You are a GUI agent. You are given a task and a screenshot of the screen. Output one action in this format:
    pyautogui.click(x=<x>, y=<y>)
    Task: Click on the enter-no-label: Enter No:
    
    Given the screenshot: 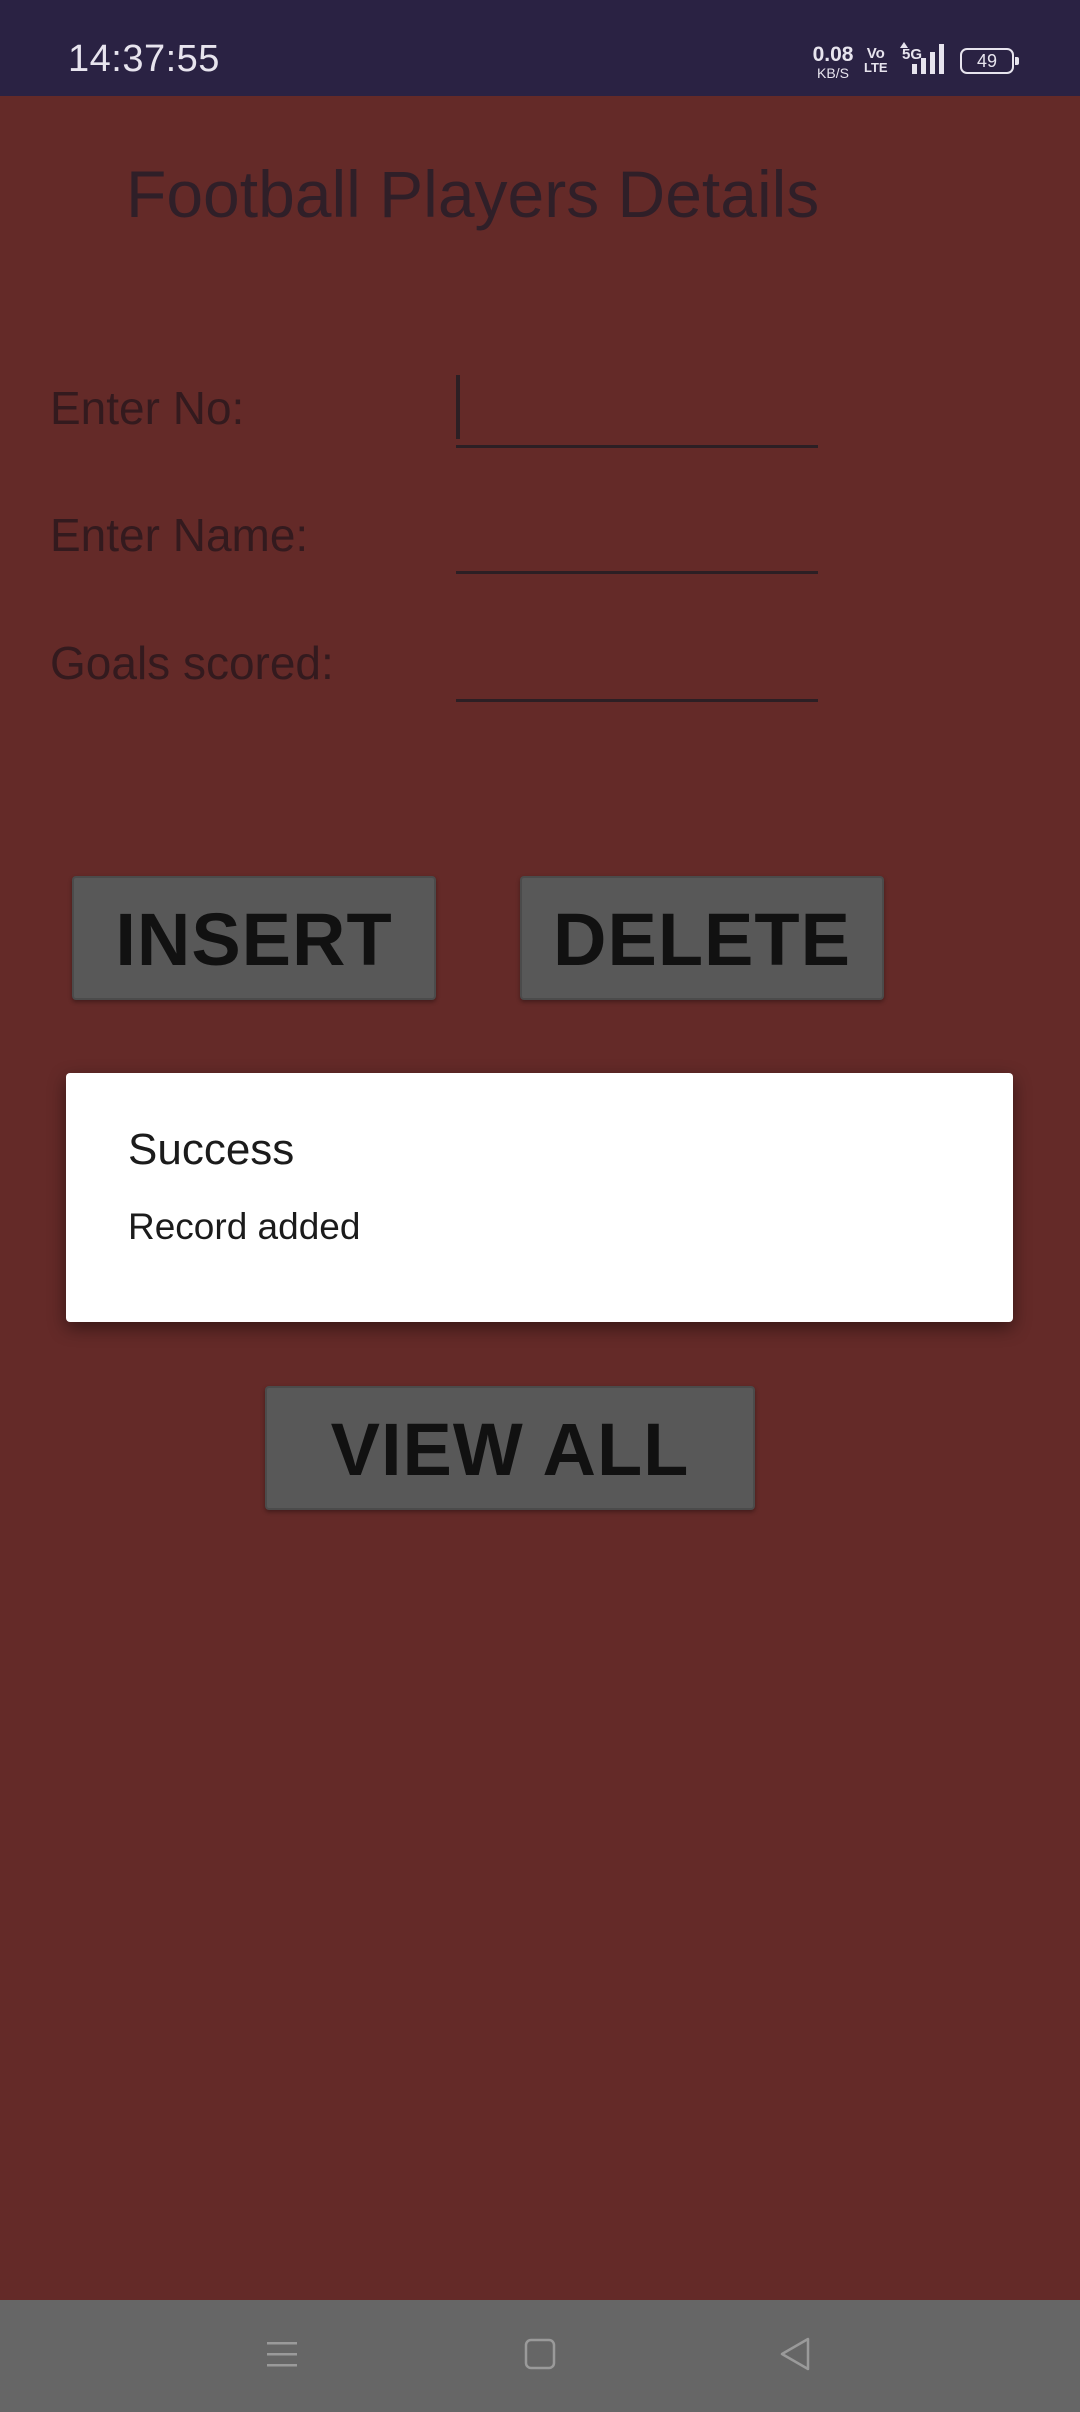 What is the action you would take?
    pyautogui.click(x=147, y=408)
    